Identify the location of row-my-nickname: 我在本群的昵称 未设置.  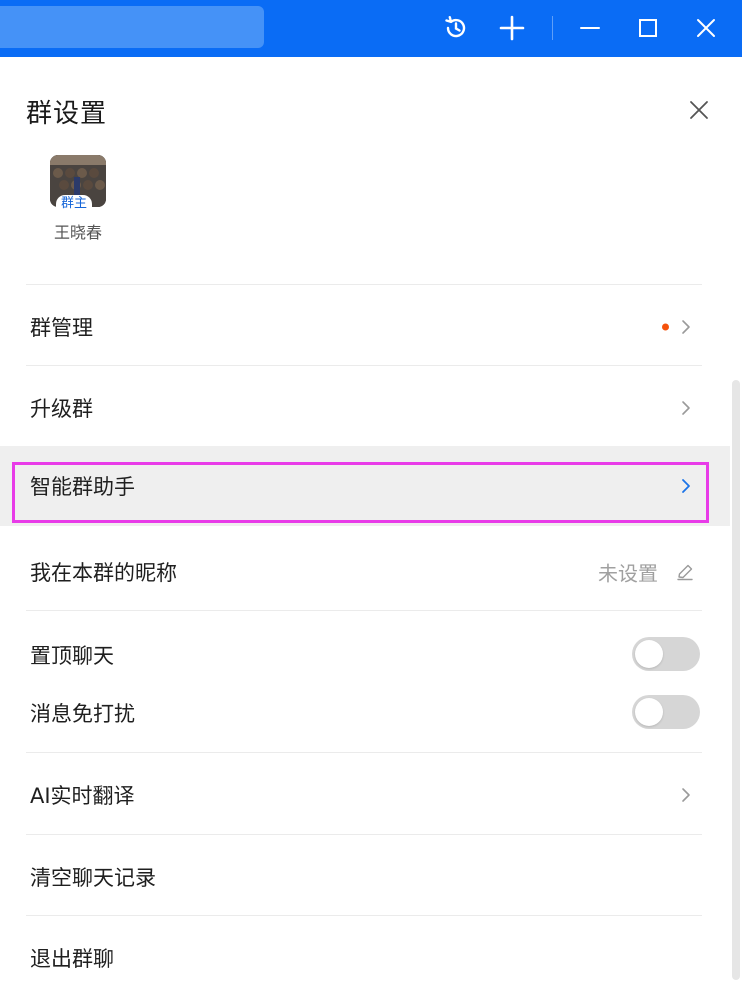
(365, 572).